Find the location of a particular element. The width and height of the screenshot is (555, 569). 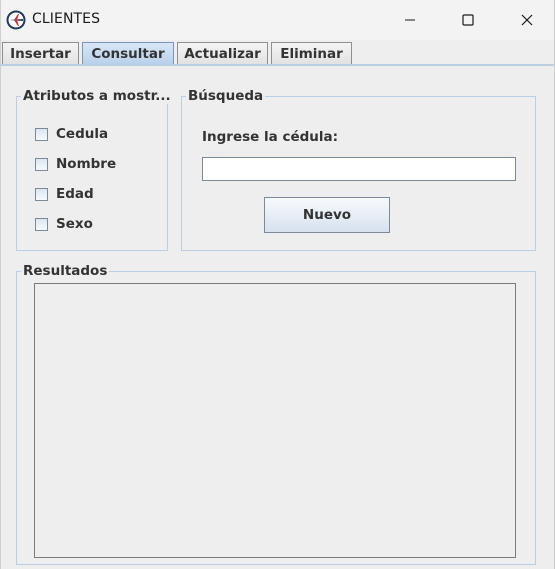

results-panel-title: Resultados is located at coordinates (65, 271).